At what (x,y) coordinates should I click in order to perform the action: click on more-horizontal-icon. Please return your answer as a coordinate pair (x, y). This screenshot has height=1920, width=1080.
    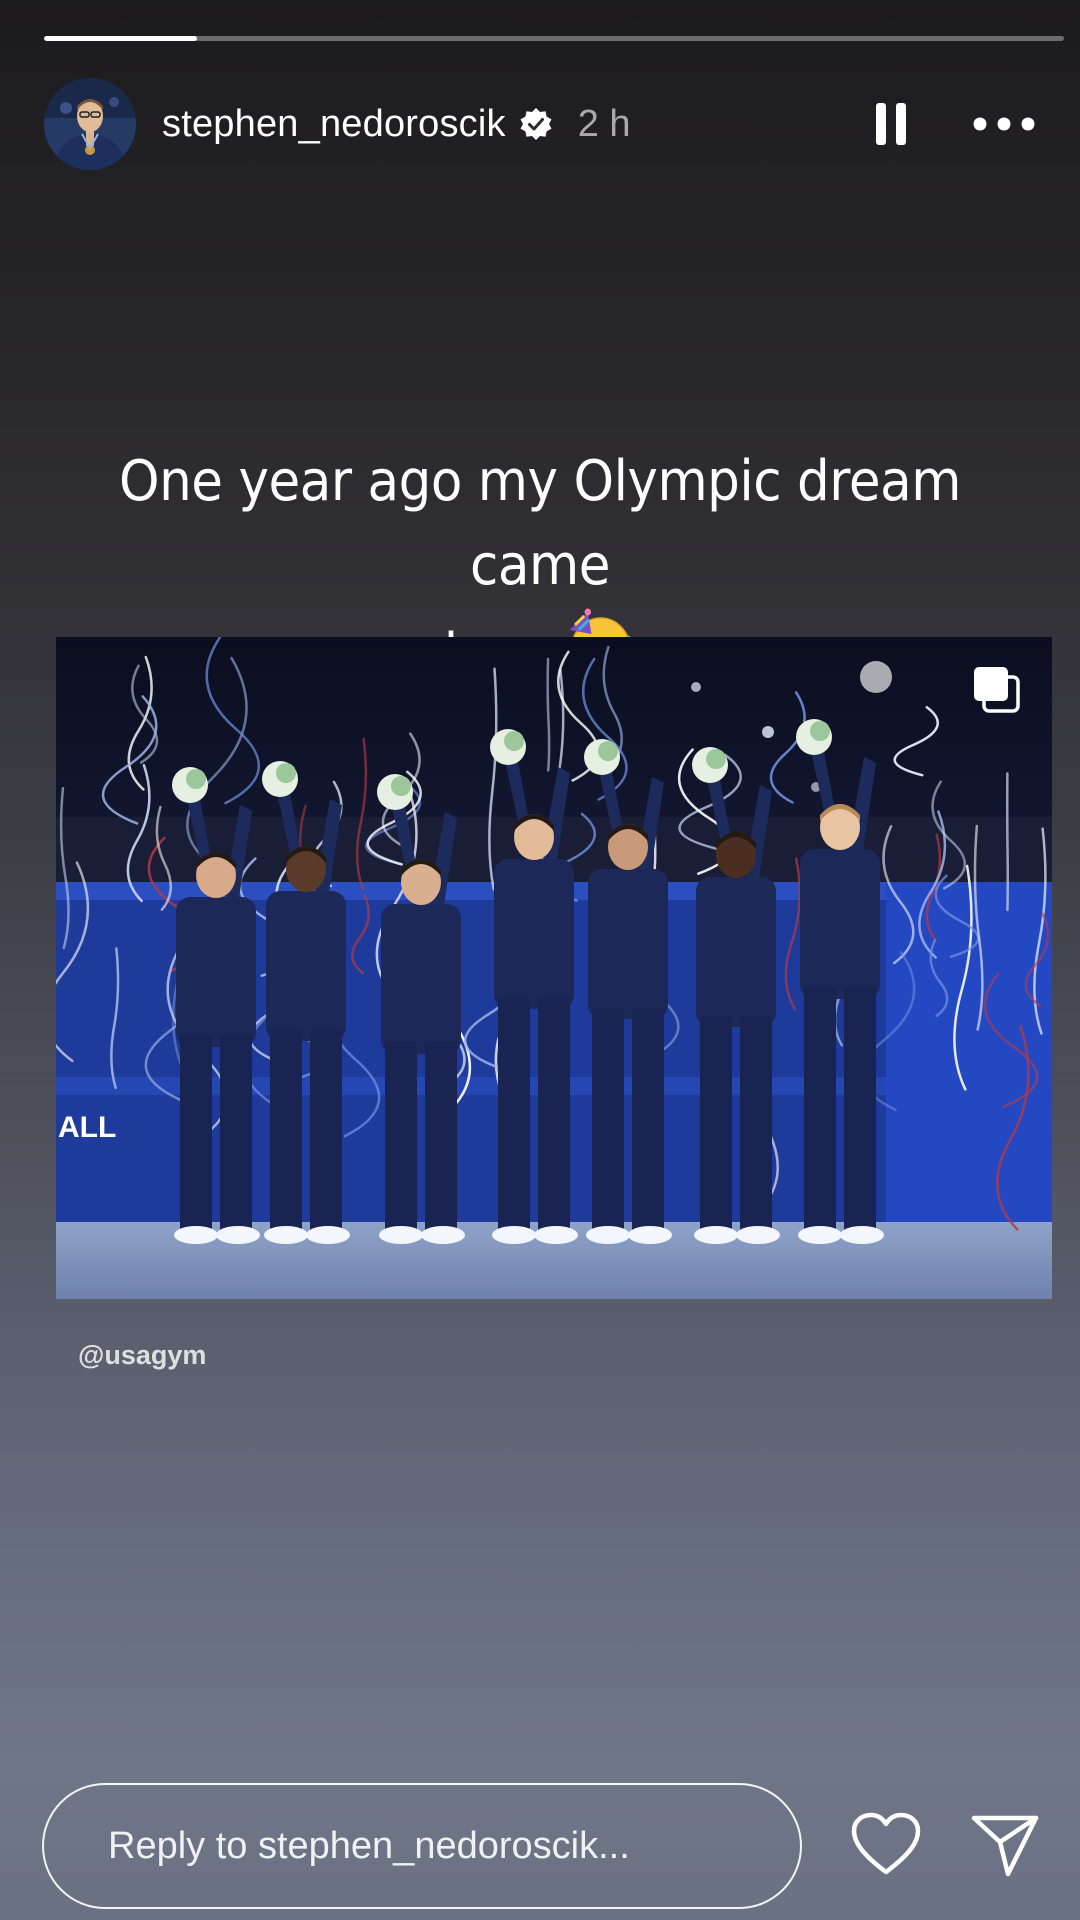
    Looking at the image, I should click on (1004, 124).